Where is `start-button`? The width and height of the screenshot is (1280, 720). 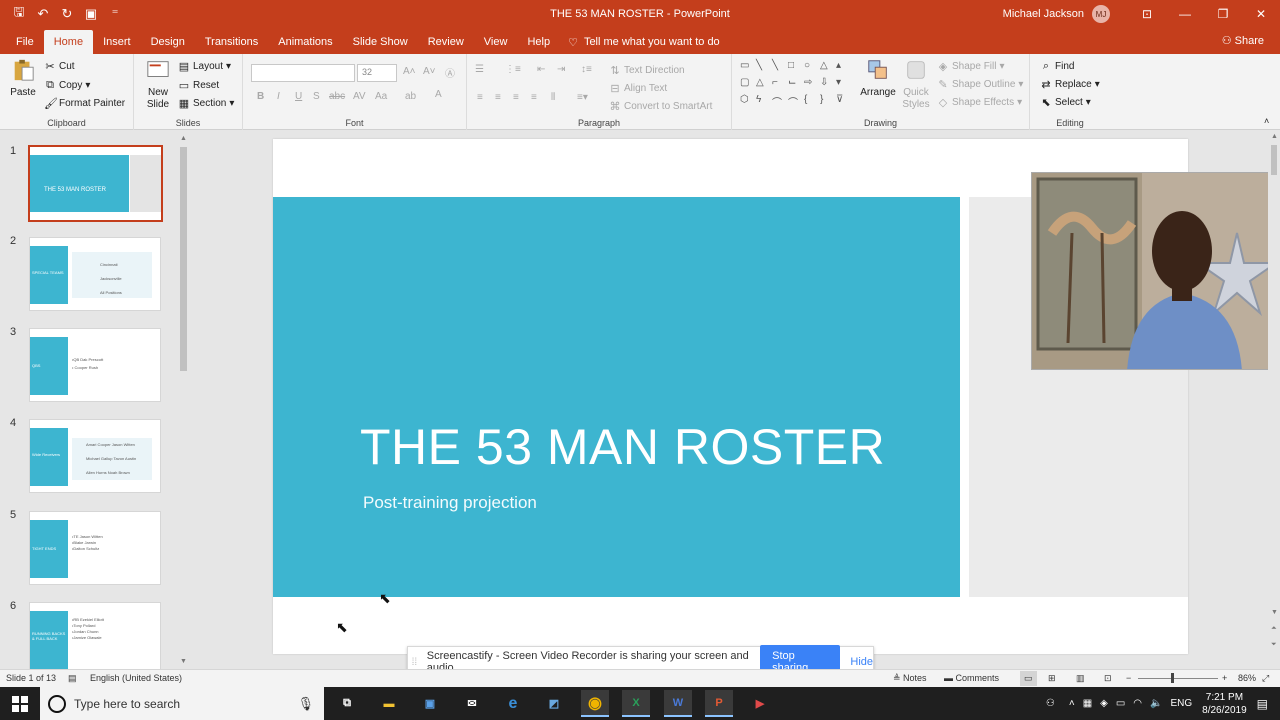 start-button is located at coordinates (20, 703).